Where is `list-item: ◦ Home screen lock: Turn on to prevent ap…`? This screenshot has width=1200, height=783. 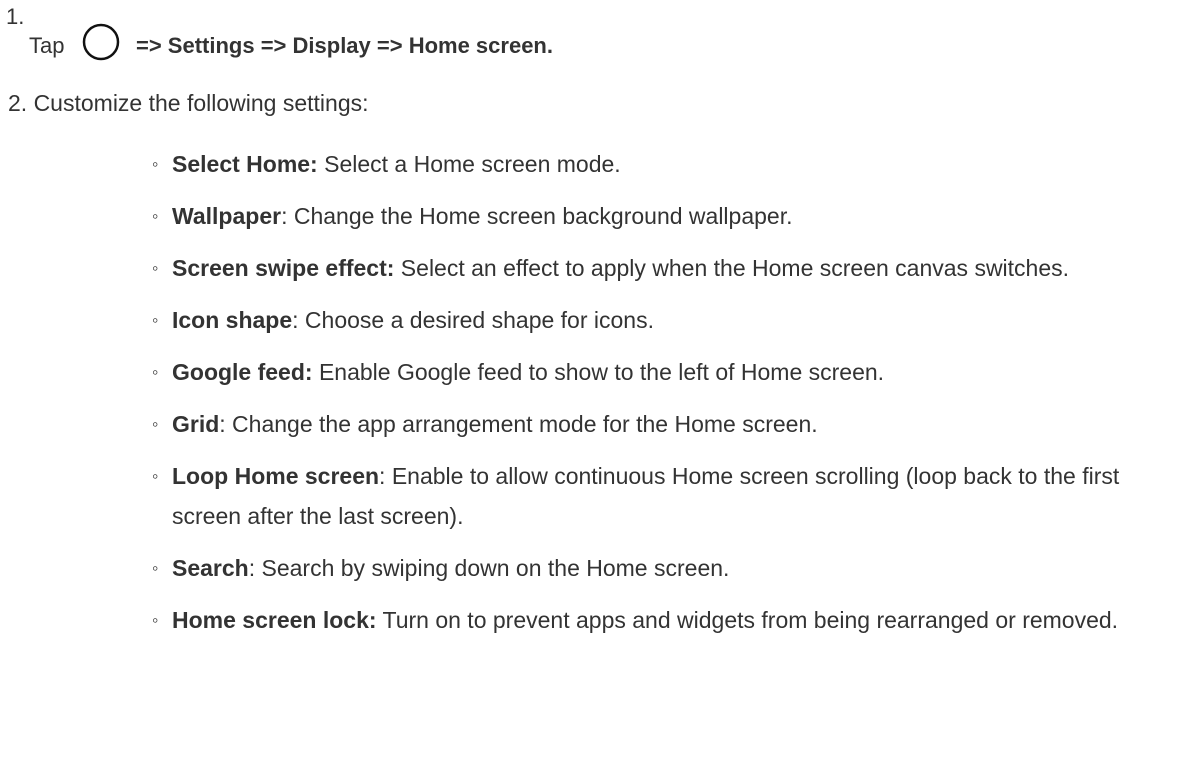
list-item: ◦ Home screen lock: Turn on to prevent ap… is located at coordinates (667, 620).